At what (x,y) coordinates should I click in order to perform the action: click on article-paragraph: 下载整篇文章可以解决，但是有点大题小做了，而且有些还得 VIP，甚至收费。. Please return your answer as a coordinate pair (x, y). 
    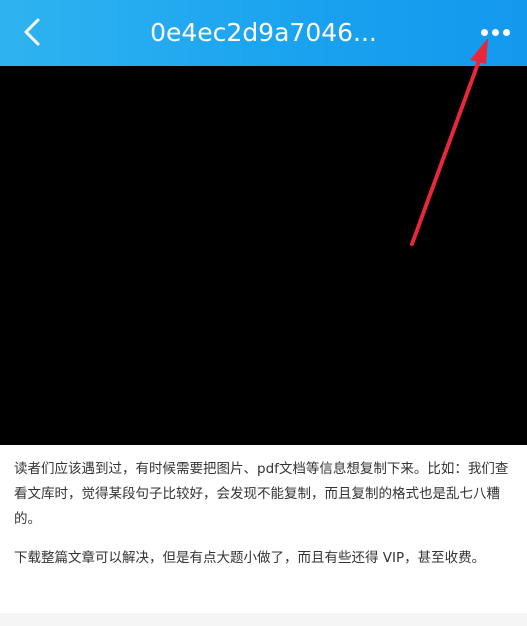
    Looking at the image, I should click on (250, 558).